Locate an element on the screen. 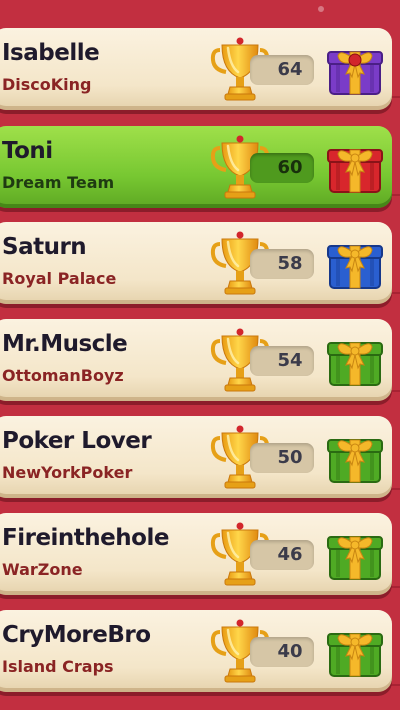 This screenshot has width=400, height=710. leaderboard-row: Fireinthehole WarZone 46 is located at coordinates (196, 554).